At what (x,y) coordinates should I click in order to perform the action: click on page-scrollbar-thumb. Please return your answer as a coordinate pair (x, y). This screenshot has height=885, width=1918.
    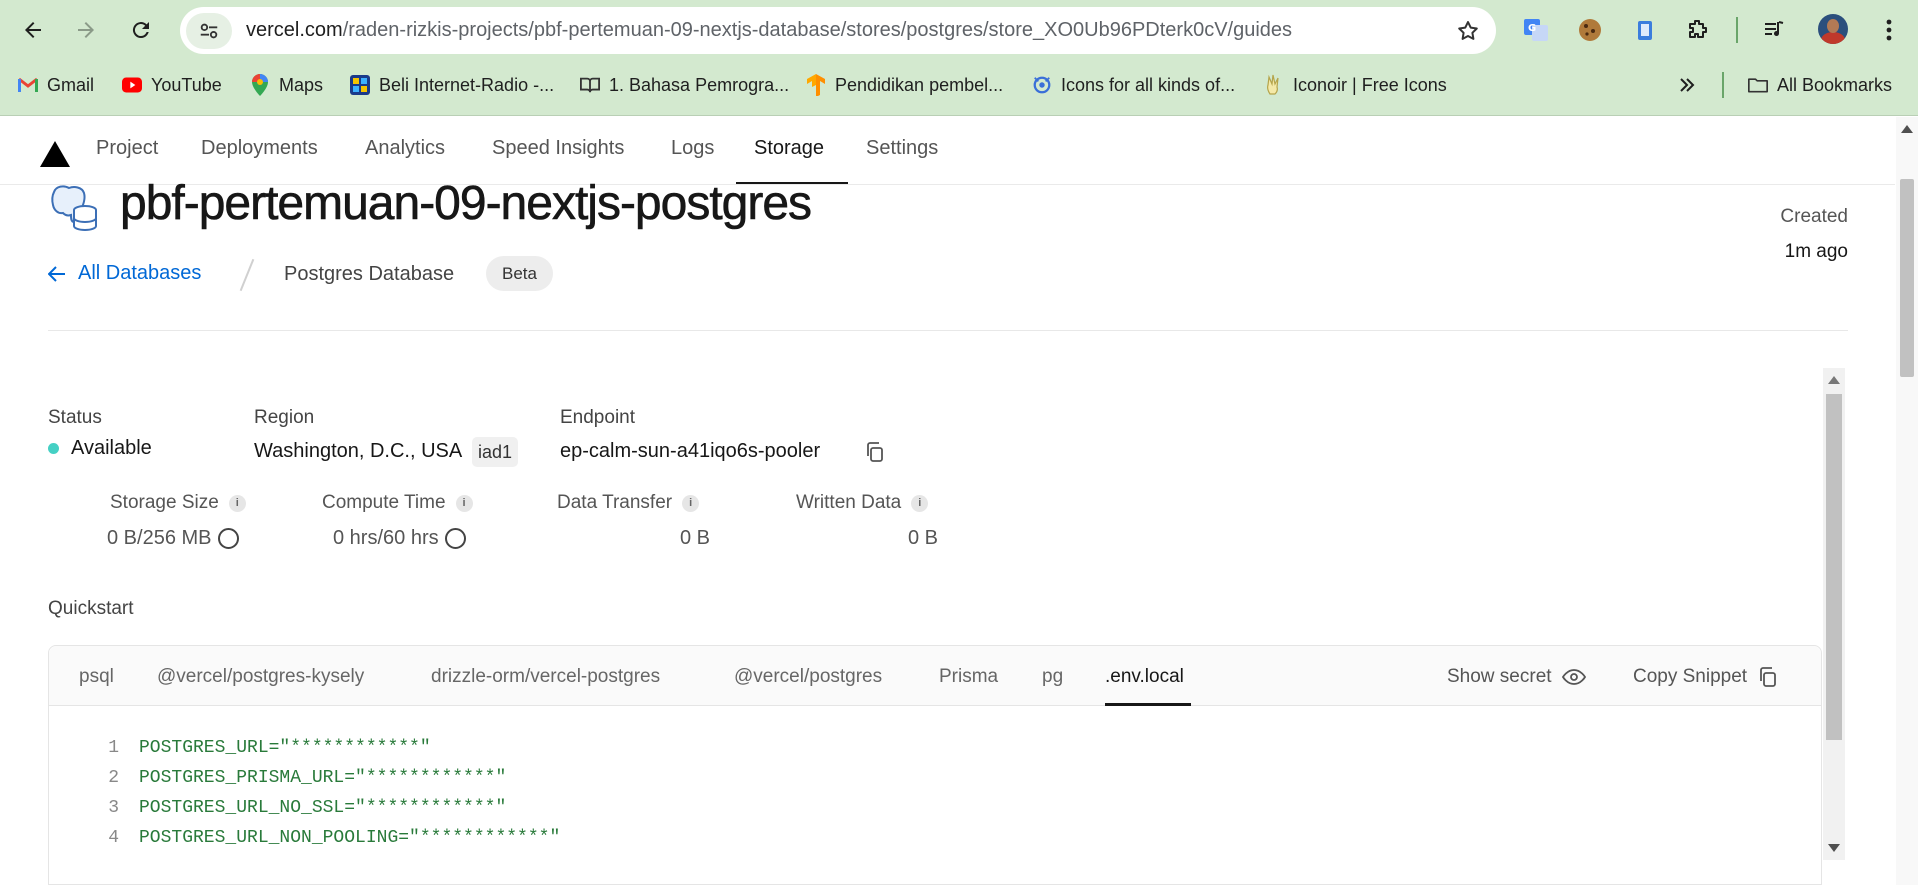
    Looking at the image, I should click on (1907, 278).